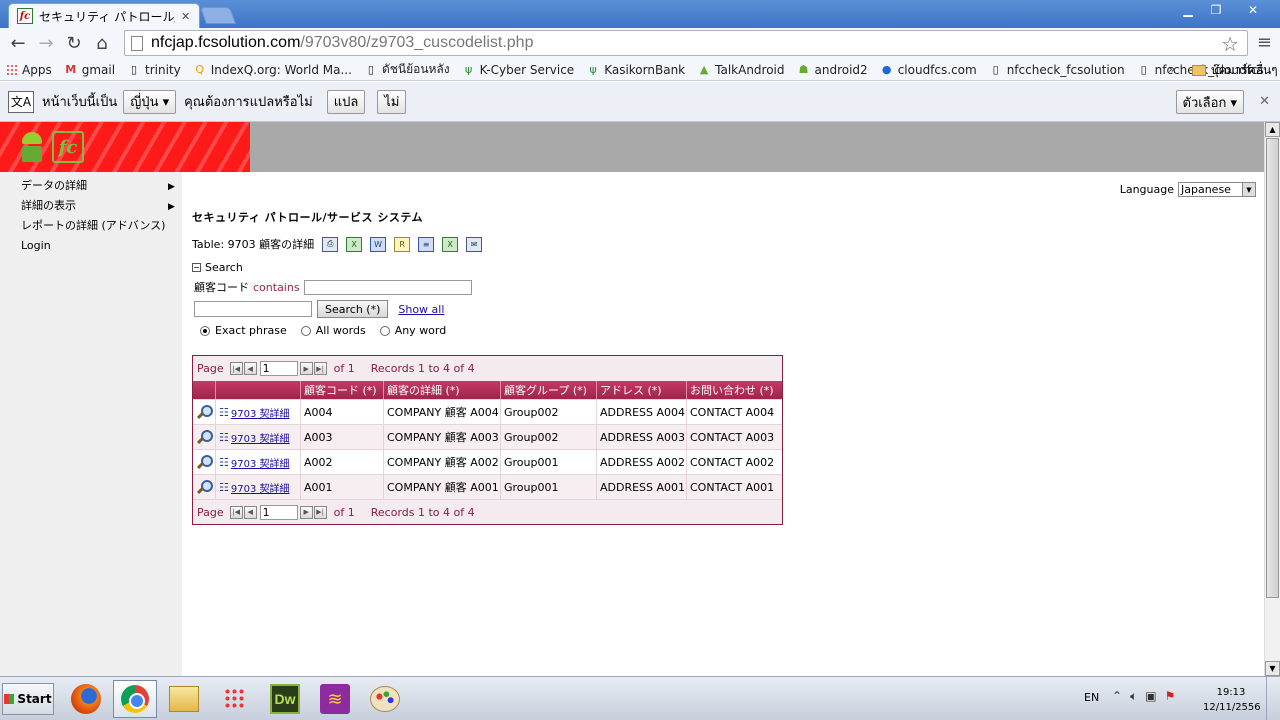  Describe the element at coordinates (392, 101) in the screenshot. I see `no-translate-button: ไม่` at that location.